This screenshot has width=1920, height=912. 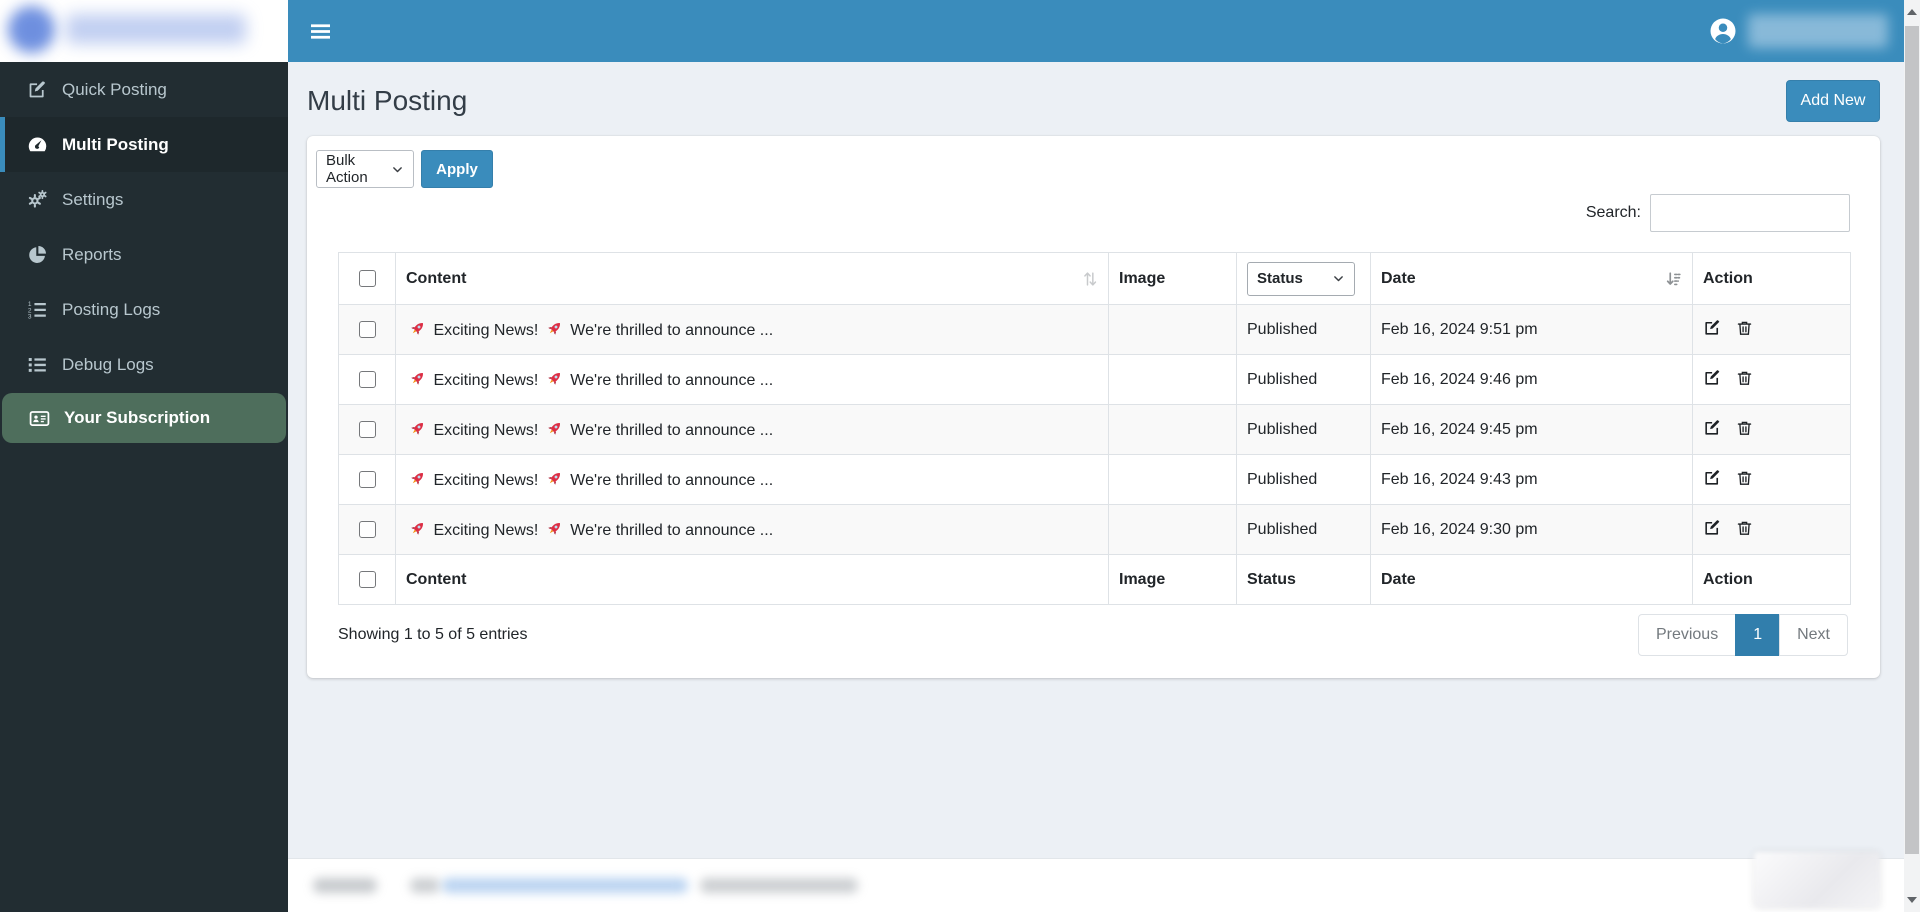 What do you see at coordinates (144, 199) in the screenshot?
I see `sidebar-item-settings: Settings` at bounding box center [144, 199].